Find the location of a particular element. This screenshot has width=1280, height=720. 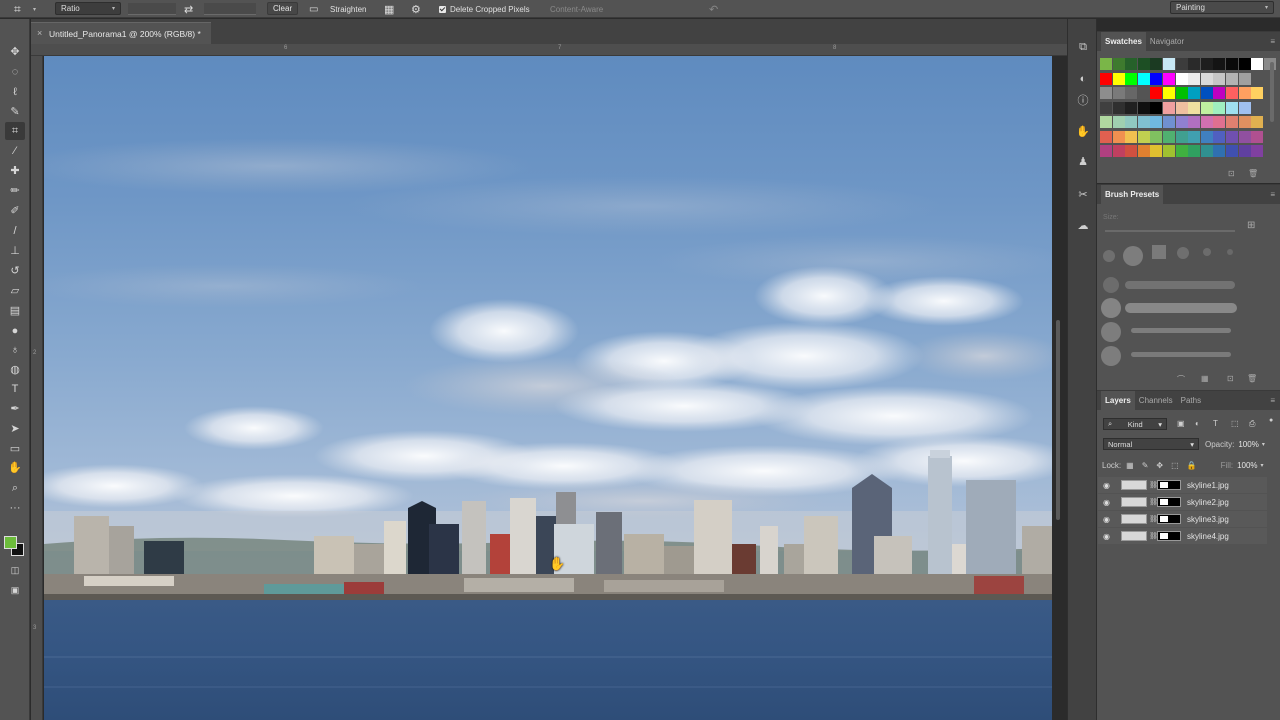

clone-stamp-tool-icon: ⊥ is located at coordinates (15, 251).